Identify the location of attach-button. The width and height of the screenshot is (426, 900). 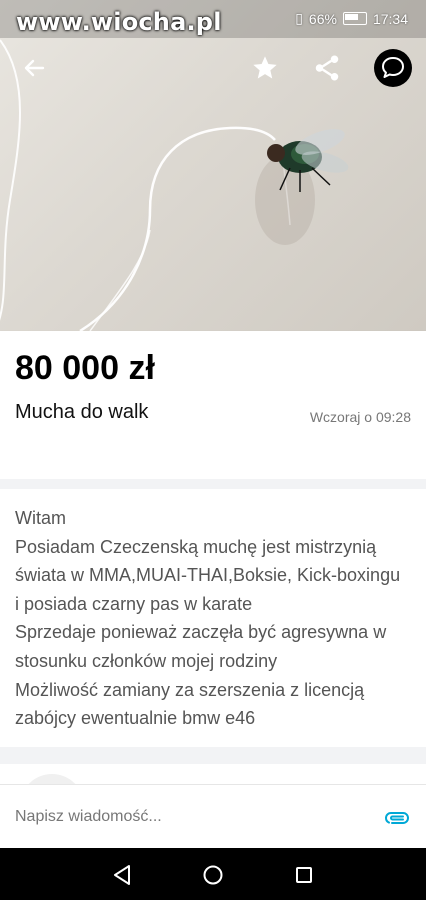
(397, 818).